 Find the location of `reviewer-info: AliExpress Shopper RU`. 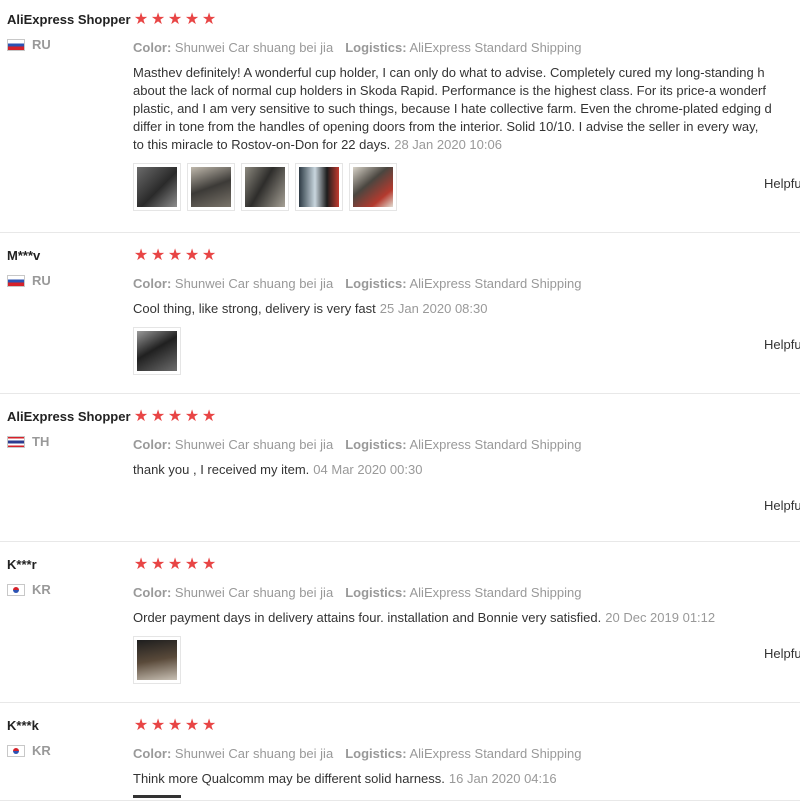

reviewer-info: AliExpress Shopper RU is located at coordinates (70, 32).